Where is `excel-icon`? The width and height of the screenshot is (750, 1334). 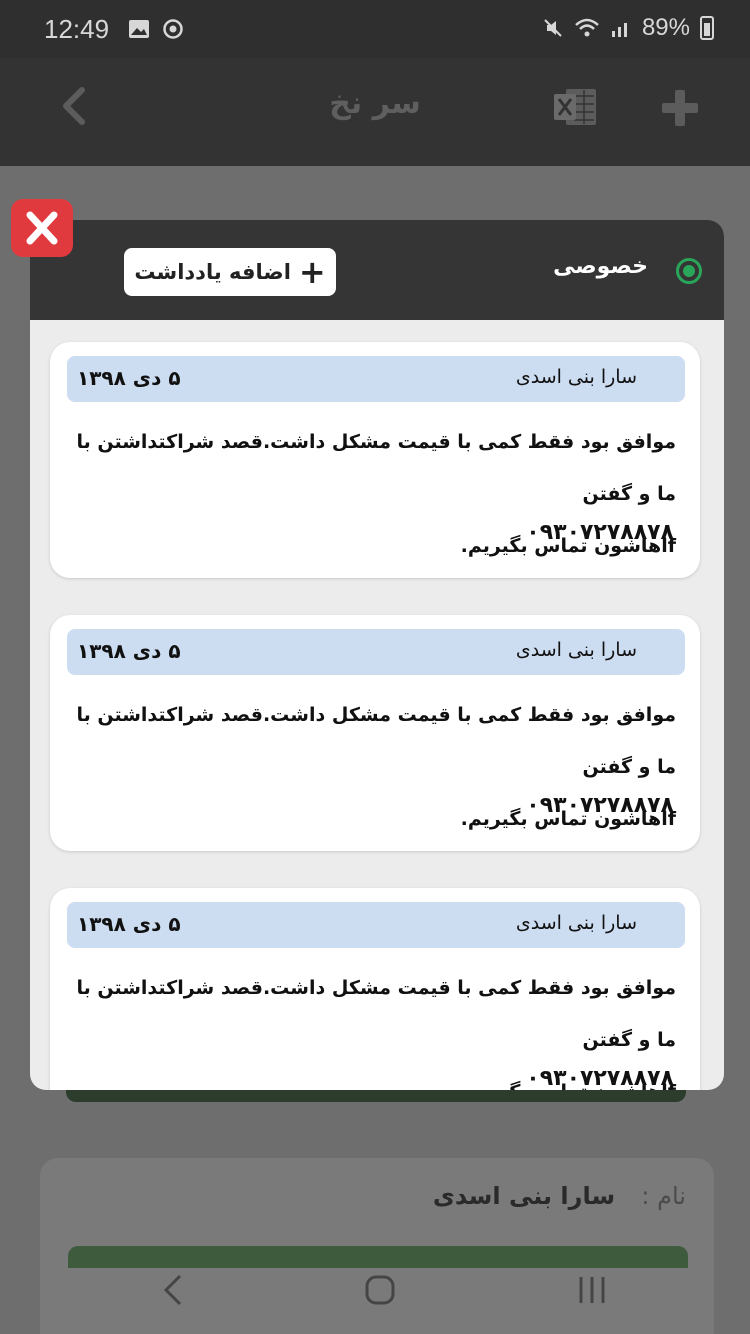 excel-icon is located at coordinates (575, 107).